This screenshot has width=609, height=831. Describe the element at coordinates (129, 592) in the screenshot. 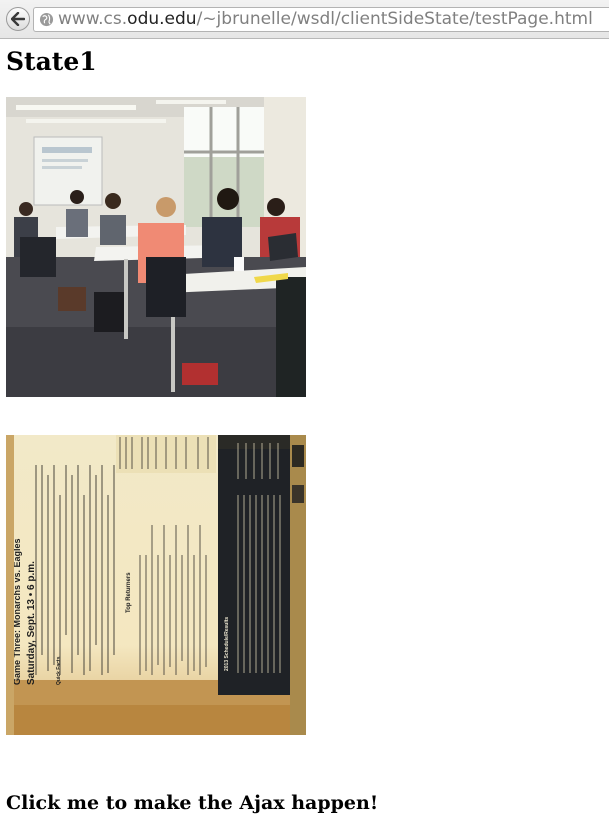

I see `top-returners-heading: Top Returners` at that location.